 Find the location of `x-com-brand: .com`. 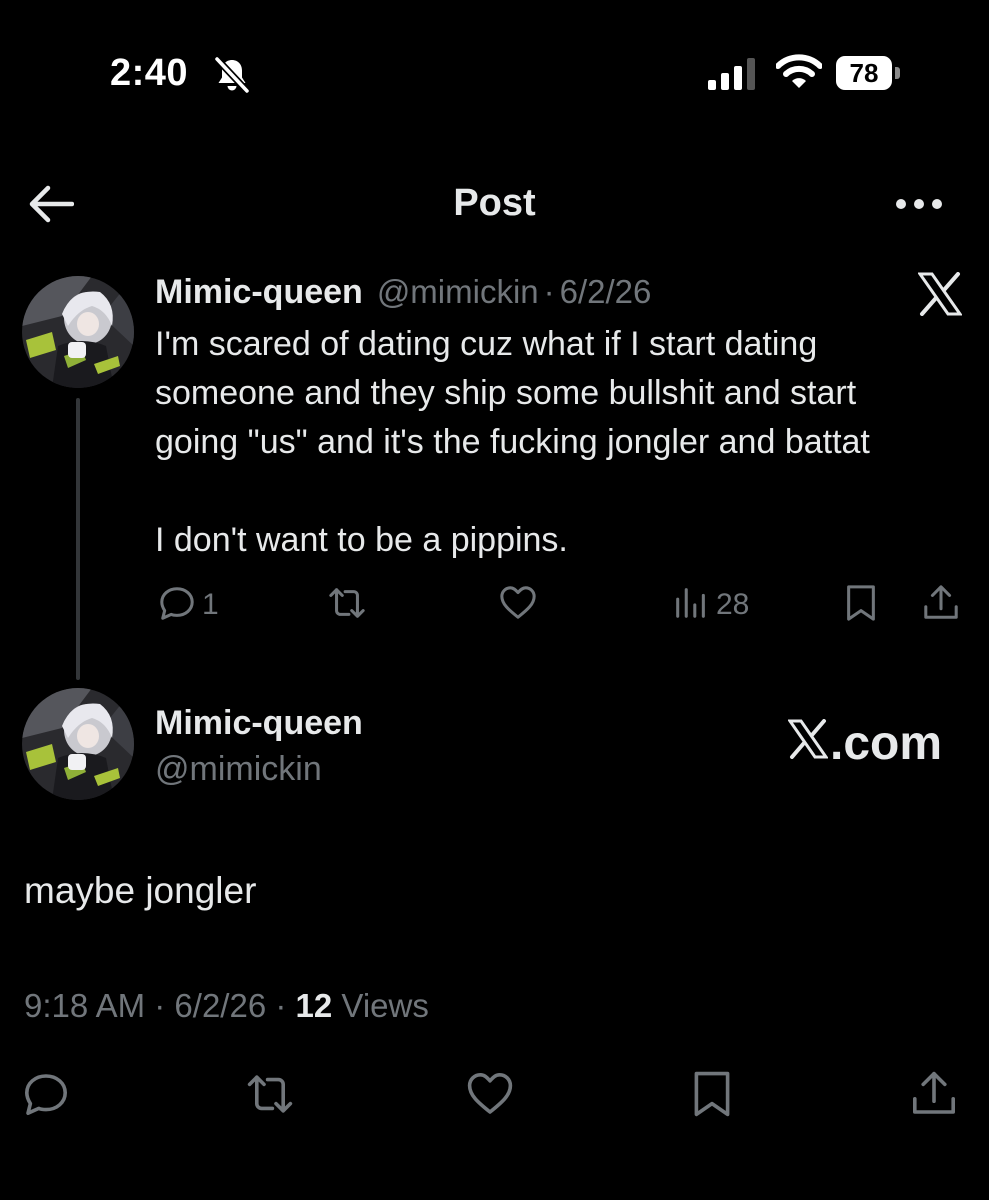

x-com-brand: .com is located at coordinates (865, 743).